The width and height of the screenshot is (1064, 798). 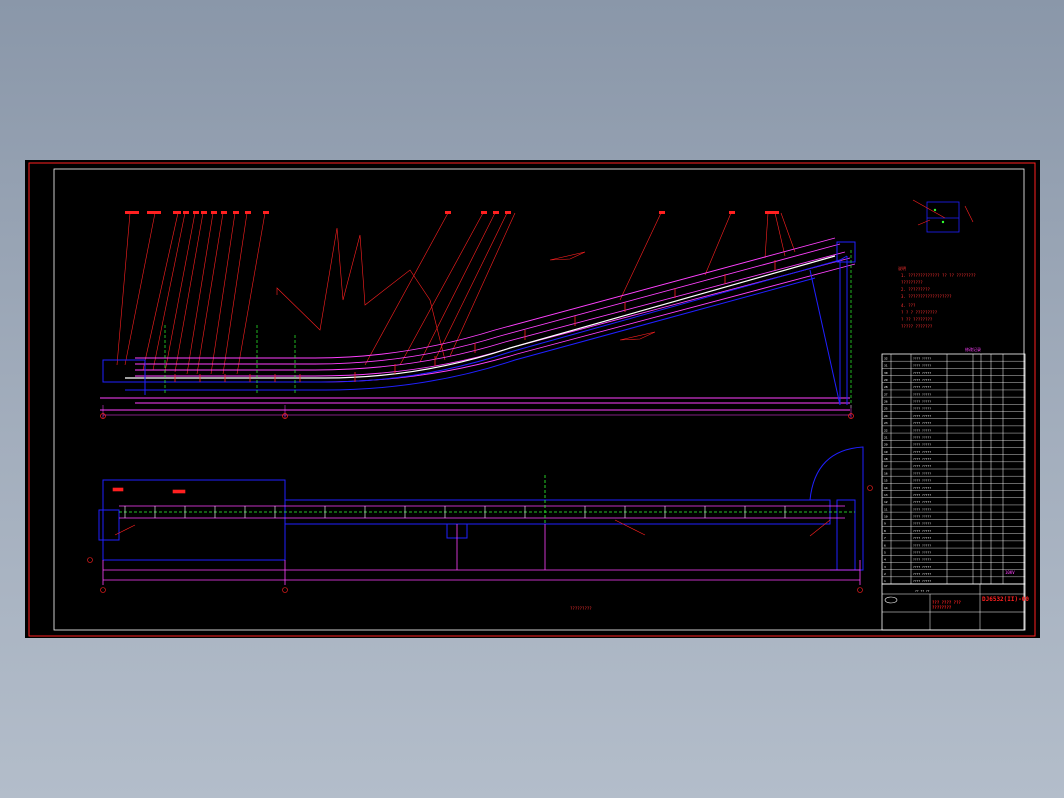 I want to click on table-row-index: 31, so click(x=886, y=366).